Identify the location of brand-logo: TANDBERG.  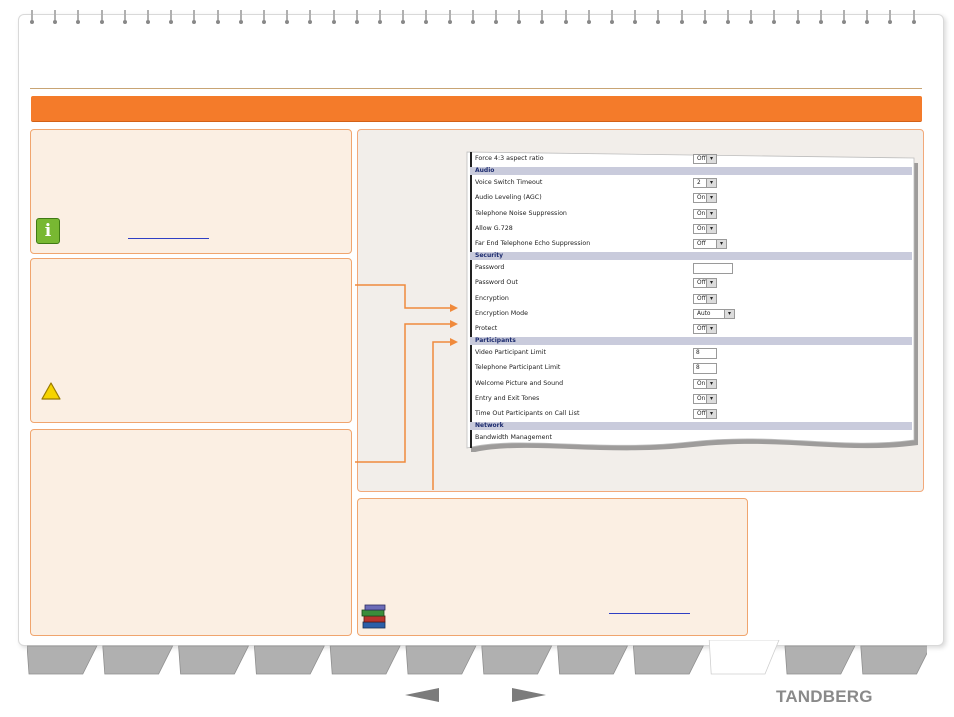
(824, 696).